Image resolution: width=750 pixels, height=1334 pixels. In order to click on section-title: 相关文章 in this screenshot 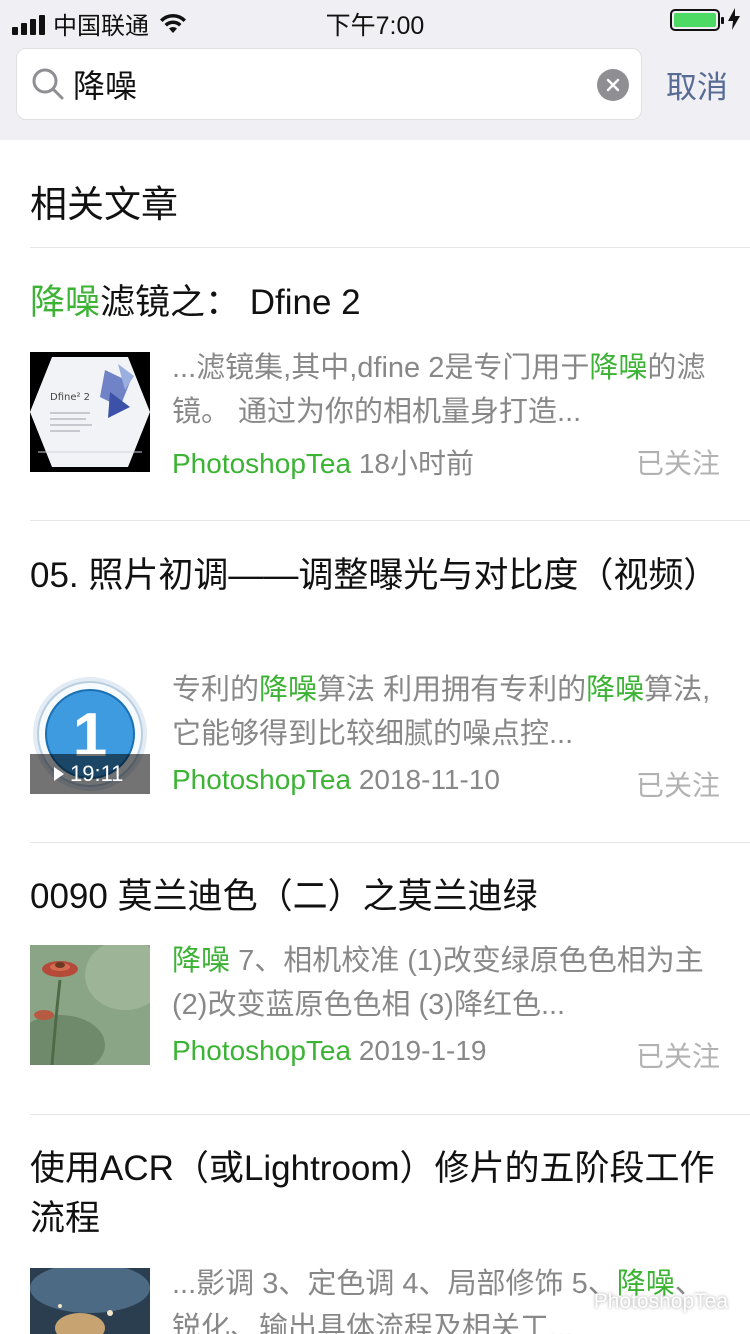, I will do `click(104, 204)`.